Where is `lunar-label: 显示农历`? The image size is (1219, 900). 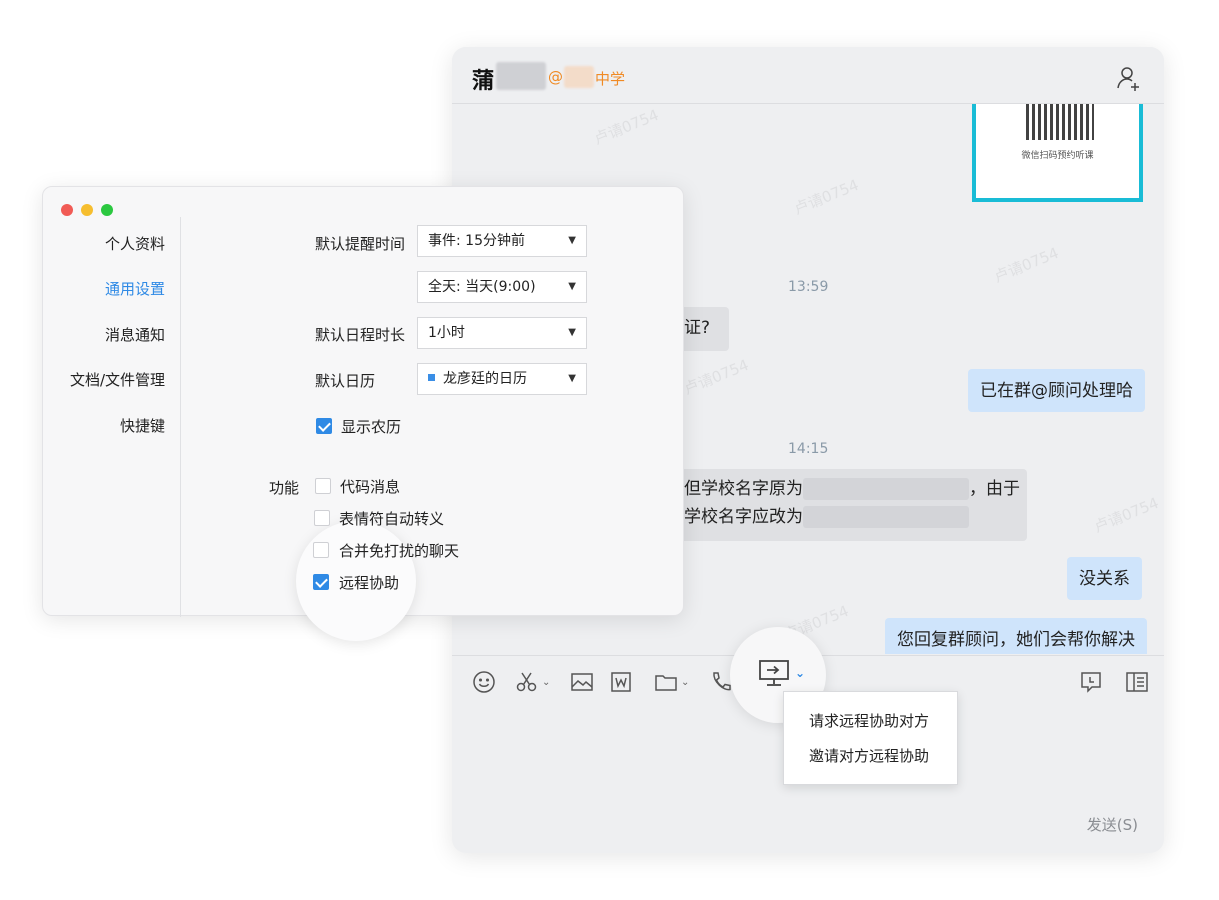
lunar-label: 显示农历 is located at coordinates (371, 427).